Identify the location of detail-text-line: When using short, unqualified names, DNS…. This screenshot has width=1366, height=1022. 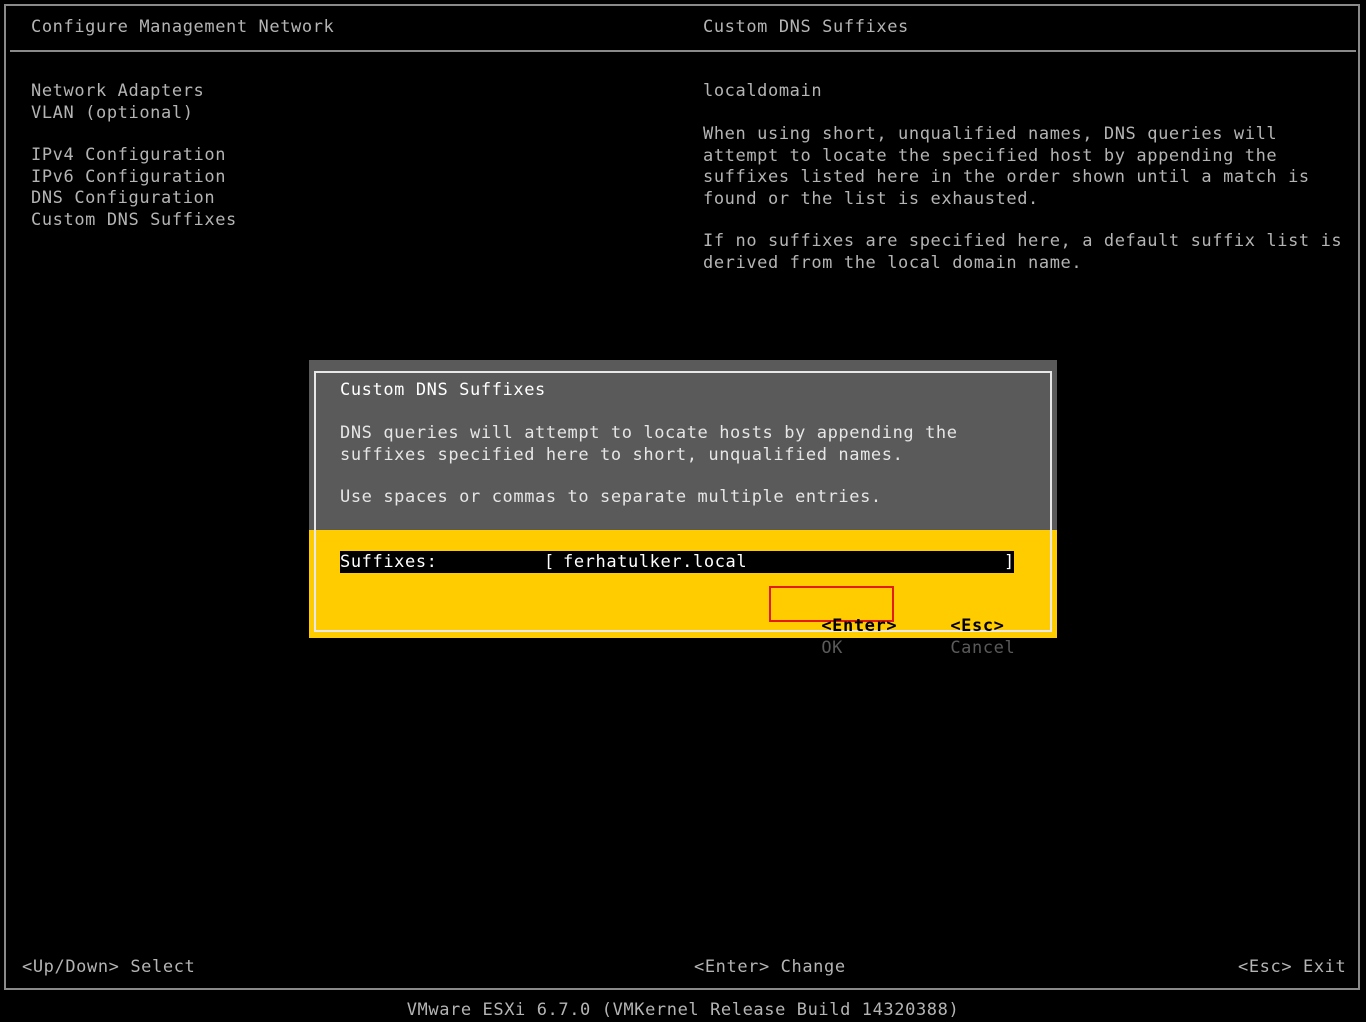
(990, 134).